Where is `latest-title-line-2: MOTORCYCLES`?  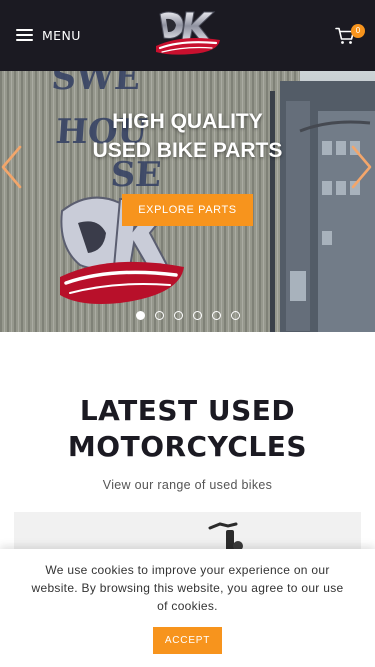 latest-title-line-2: MOTORCYCLES is located at coordinates (187, 446).